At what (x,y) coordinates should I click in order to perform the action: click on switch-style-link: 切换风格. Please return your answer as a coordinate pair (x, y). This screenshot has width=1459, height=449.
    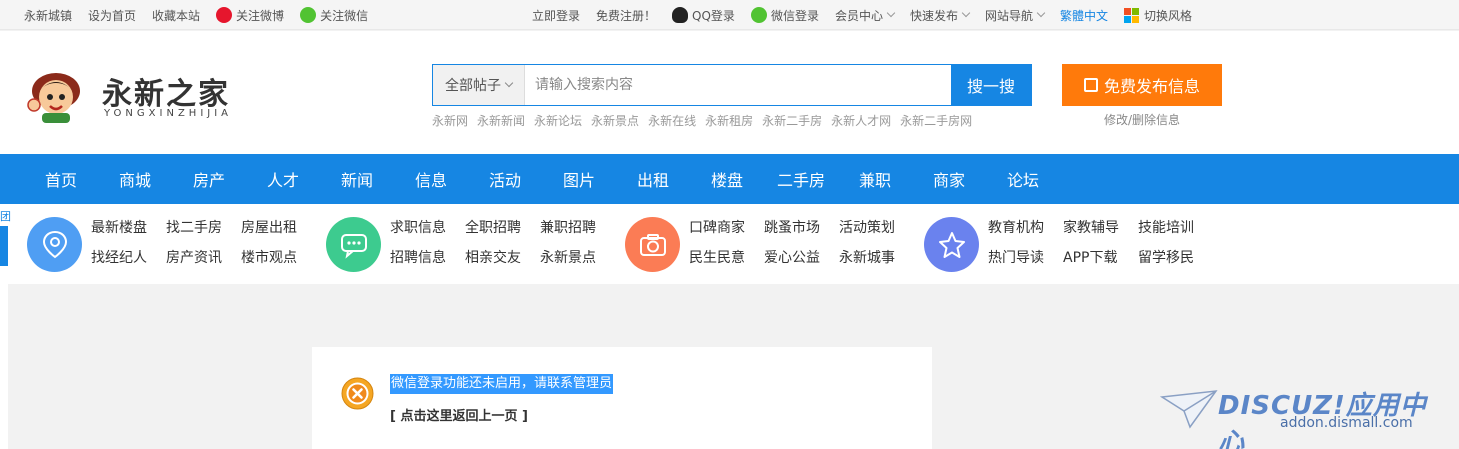
    Looking at the image, I should click on (1158, 15).